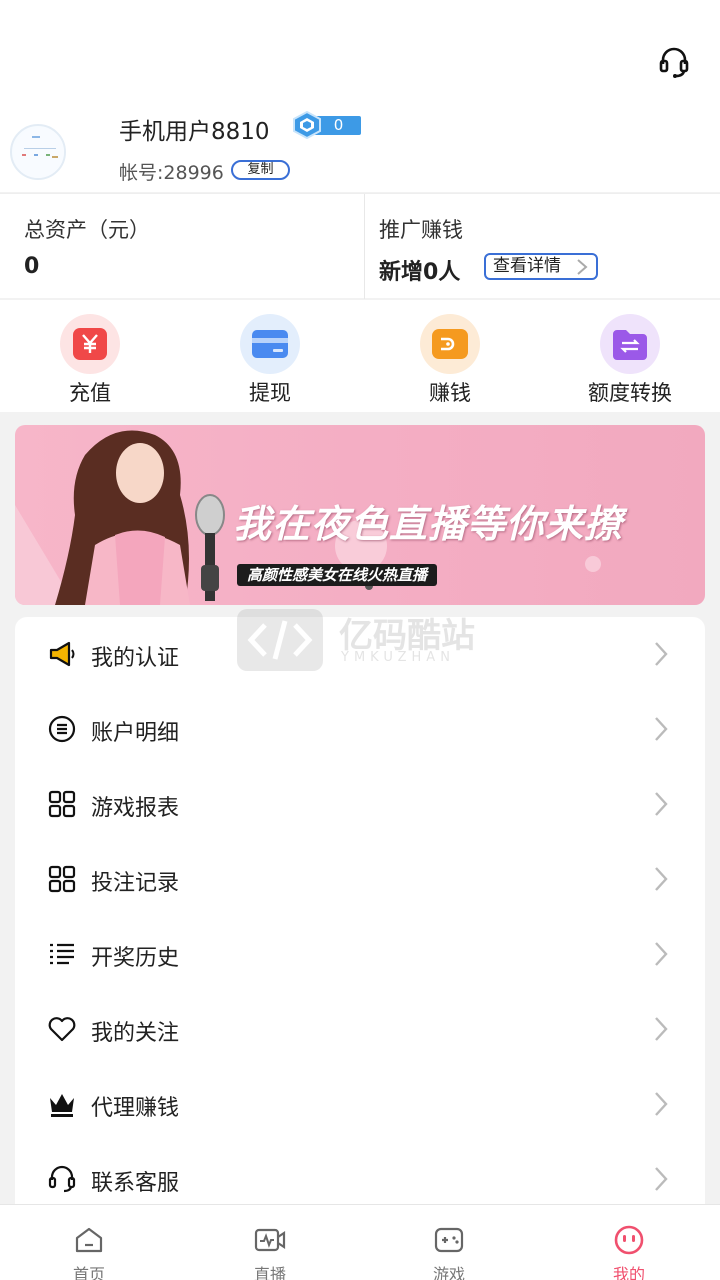  I want to click on credit-transfer-label: 额度转换, so click(630, 393).